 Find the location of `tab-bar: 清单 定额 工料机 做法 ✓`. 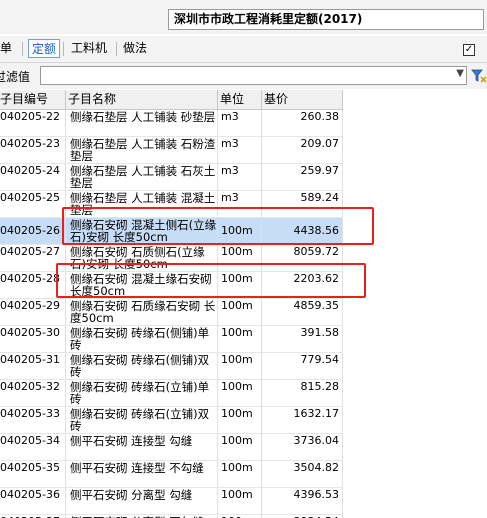

tab-bar: 清单 定额 工料机 做法 ✓ is located at coordinates (243, 49).